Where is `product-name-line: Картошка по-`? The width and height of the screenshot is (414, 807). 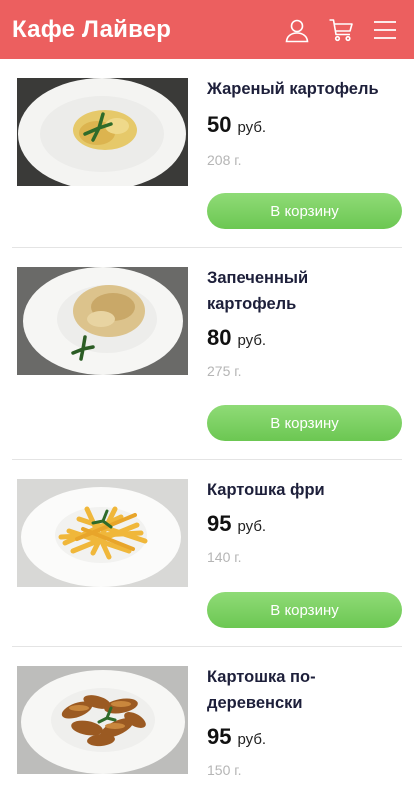
product-name-line: Картошка по- is located at coordinates (261, 677).